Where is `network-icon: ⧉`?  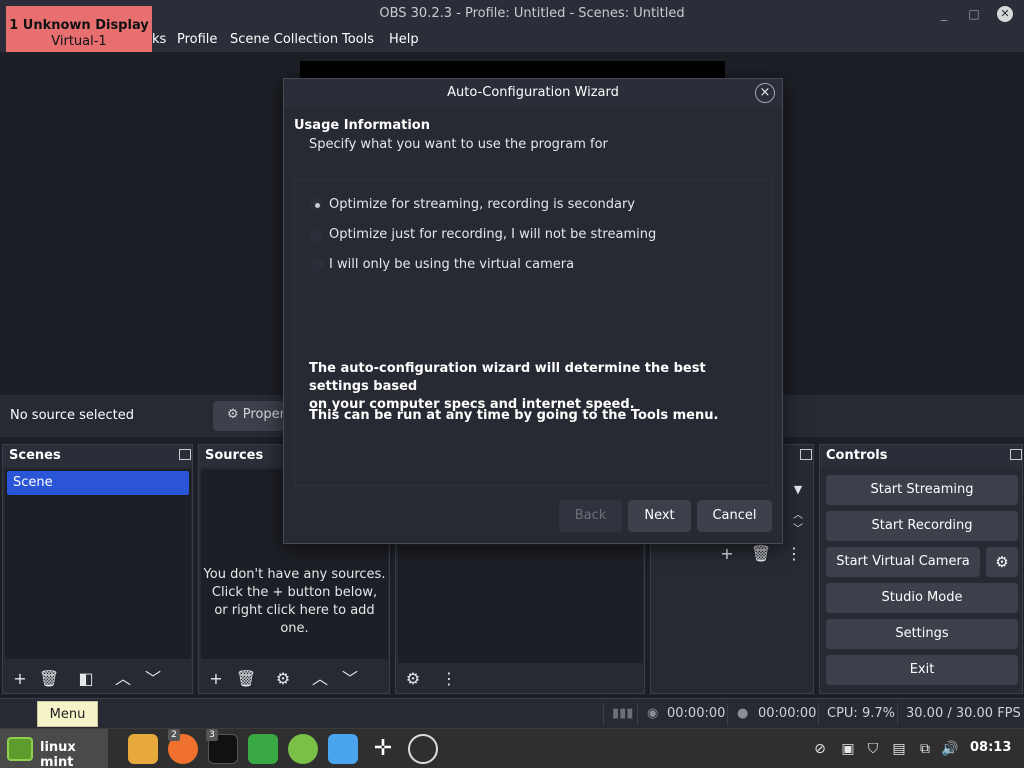 network-icon: ⧉ is located at coordinates (925, 749).